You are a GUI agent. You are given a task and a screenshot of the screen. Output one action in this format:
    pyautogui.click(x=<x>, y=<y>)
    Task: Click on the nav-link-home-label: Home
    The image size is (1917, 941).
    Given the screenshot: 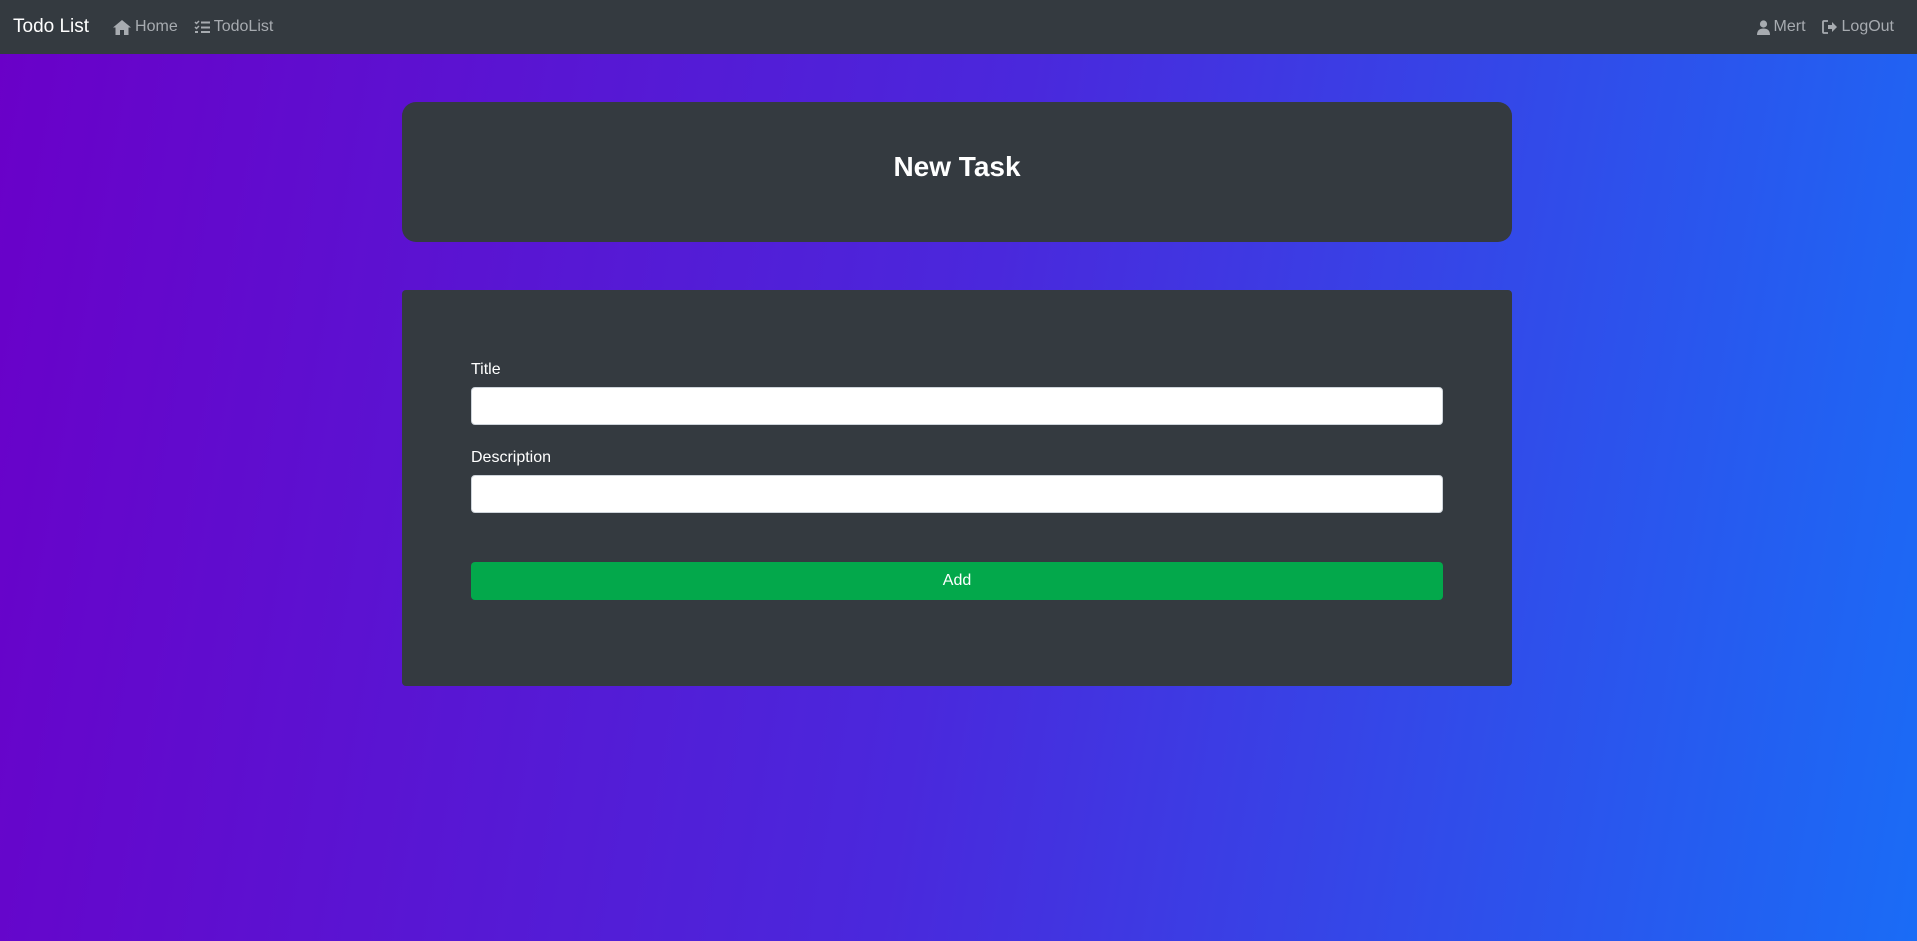 What is the action you would take?
    pyautogui.click(x=156, y=26)
    